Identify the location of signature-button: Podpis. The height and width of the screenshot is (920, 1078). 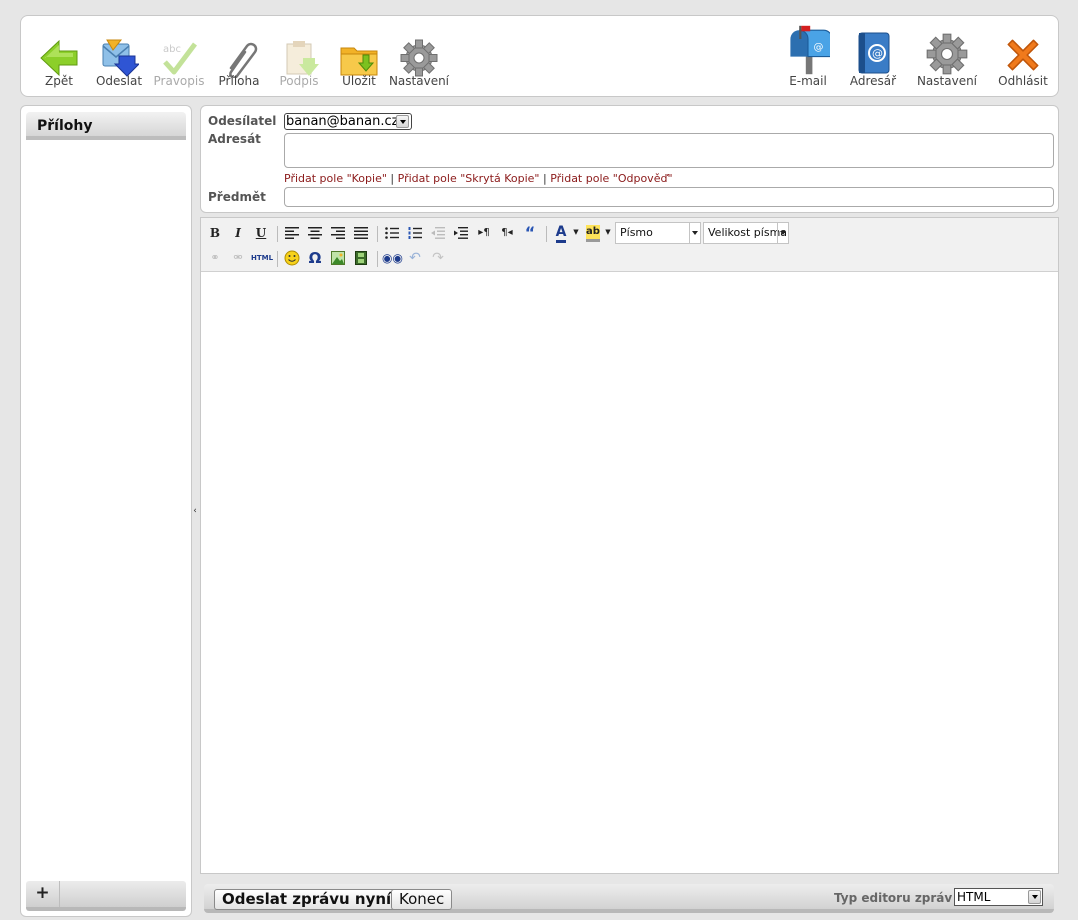
(299, 65).